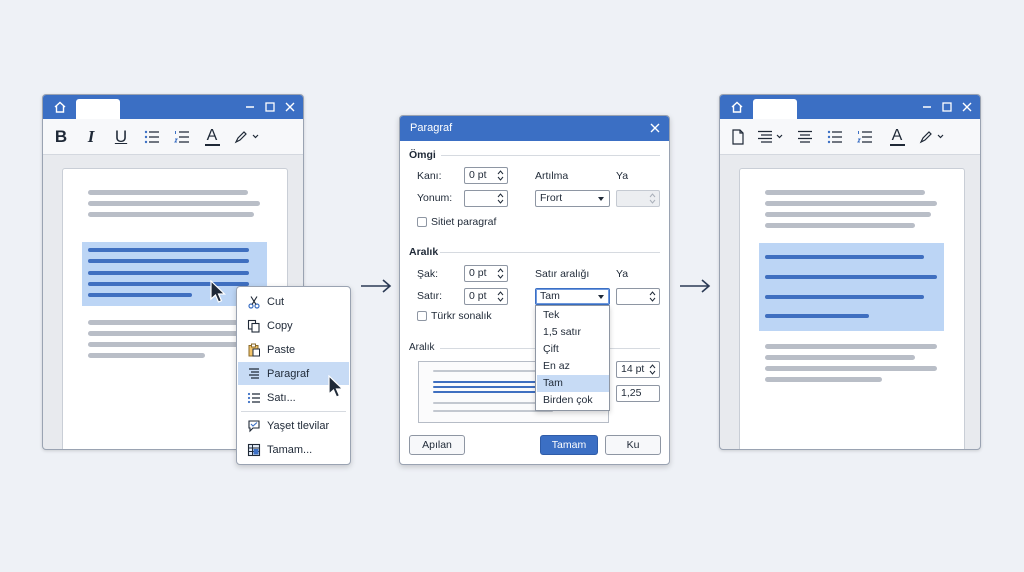  Describe the element at coordinates (851, 287) in the screenshot. I see `formatted-paragraph` at that location.